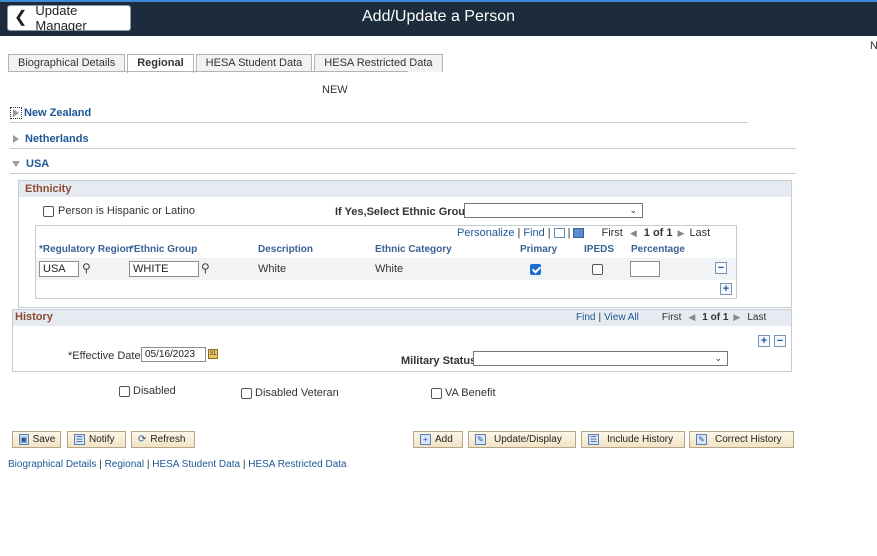 Image resolution: width=877 pixels, height=556 pixels. What do you see at coordinates (756, 317) in the screenshot?
I see `history-last-label: Last` at bounding box center [756, 317].